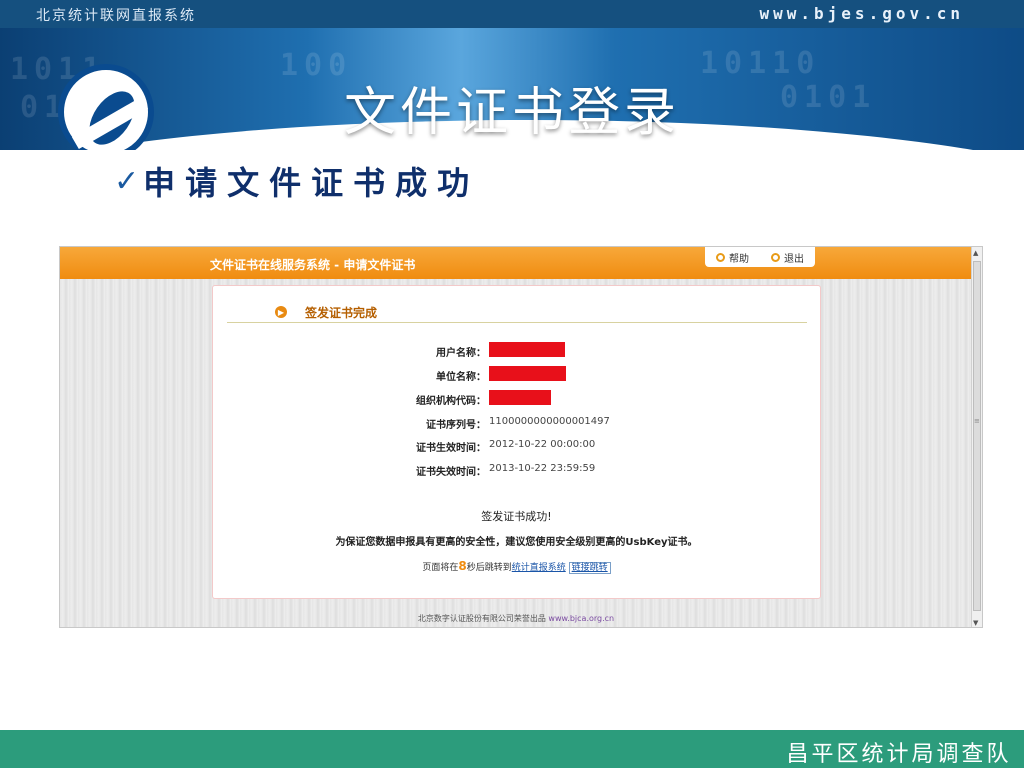  What do you see at coordinates (549, 421) in the screenshot?
I see `field-value: 1100000000000001497` at bounding box center [549, 421].